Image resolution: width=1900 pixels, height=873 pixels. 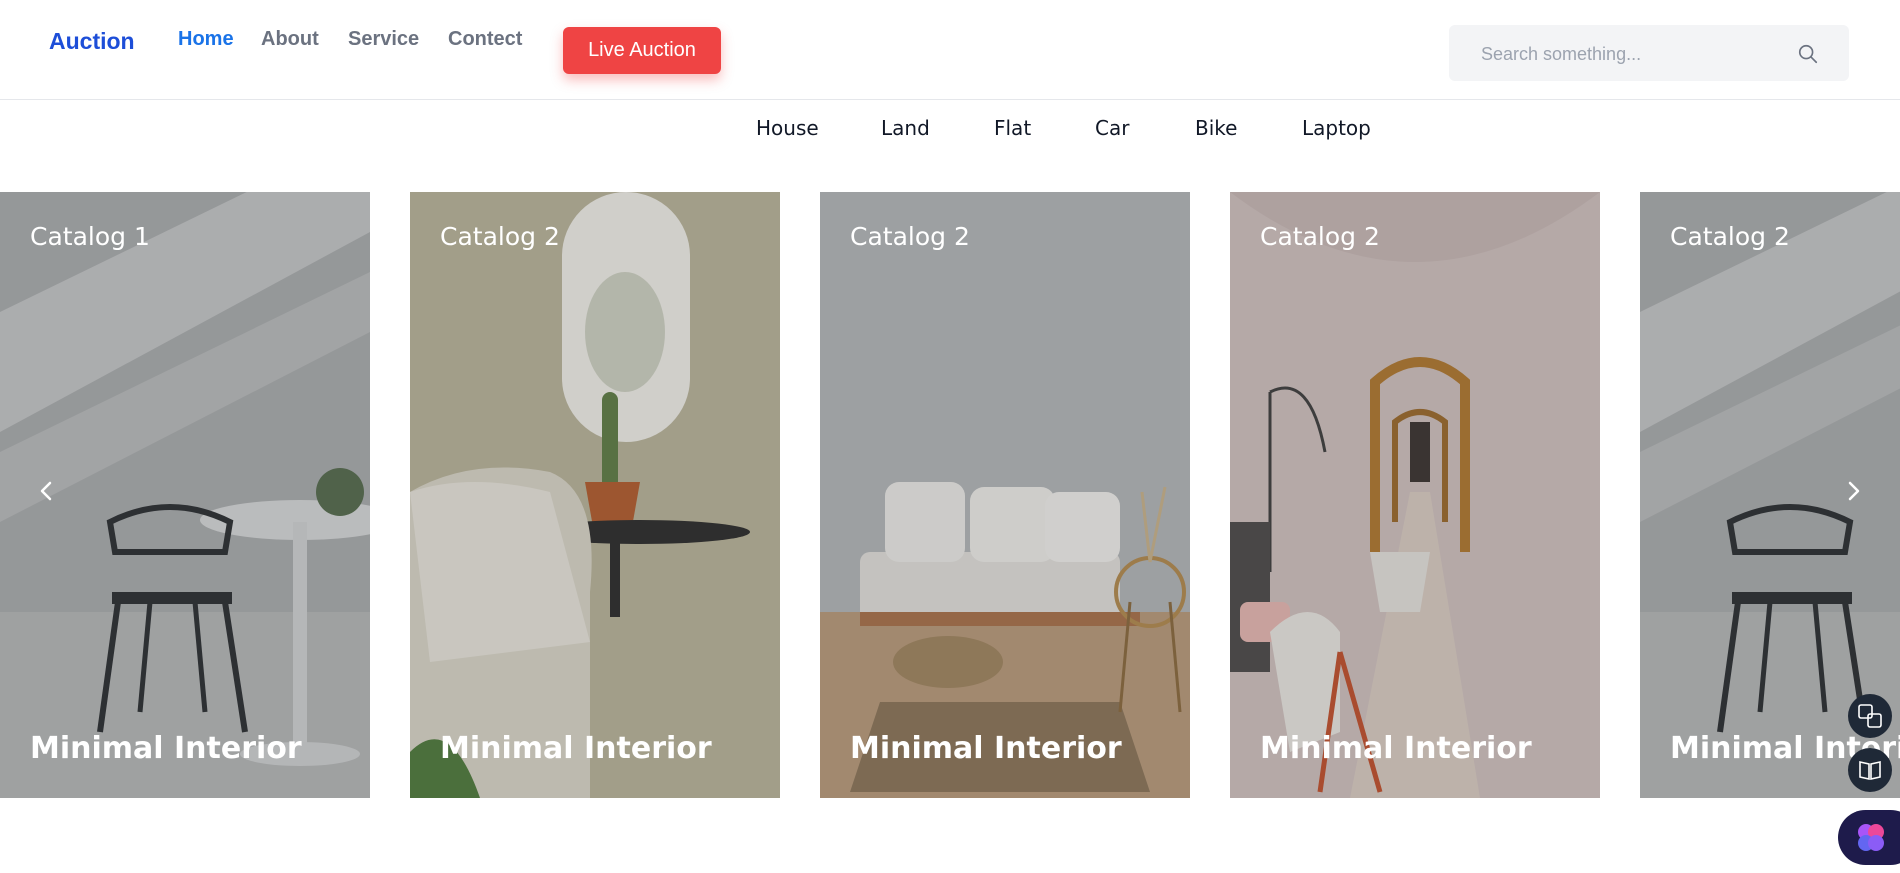 I want to click on brain-icon, so click(x=1871, y=837).